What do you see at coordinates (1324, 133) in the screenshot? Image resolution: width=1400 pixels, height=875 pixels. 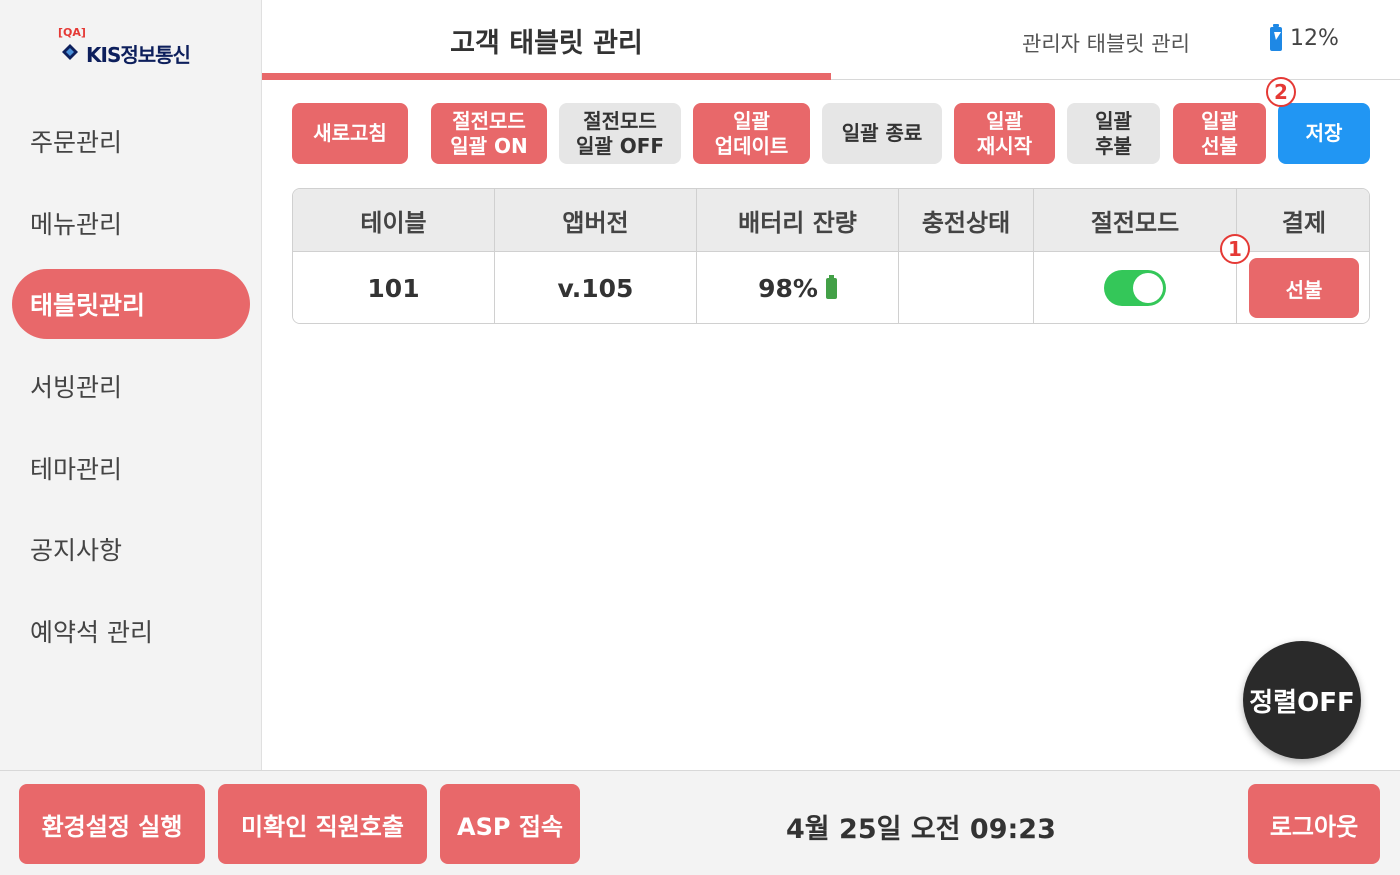 I see `save-button: 저장` at bounding box center [1324, 133].